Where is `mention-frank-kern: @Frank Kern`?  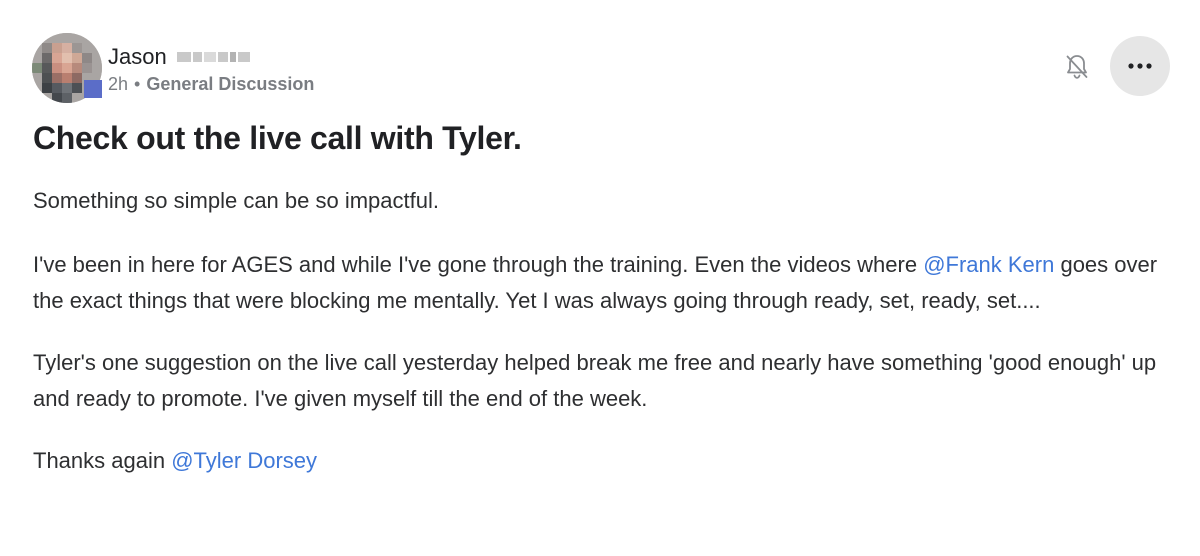 mention-frank-kern: @Frank Kern is located at coordinates (988, 264).